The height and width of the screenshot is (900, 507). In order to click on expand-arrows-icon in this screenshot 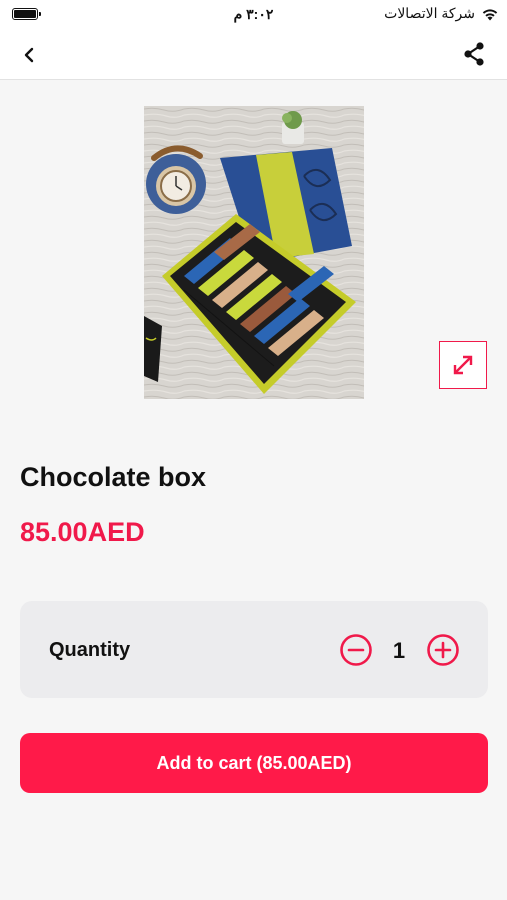, I will do `click(463, 365)`.